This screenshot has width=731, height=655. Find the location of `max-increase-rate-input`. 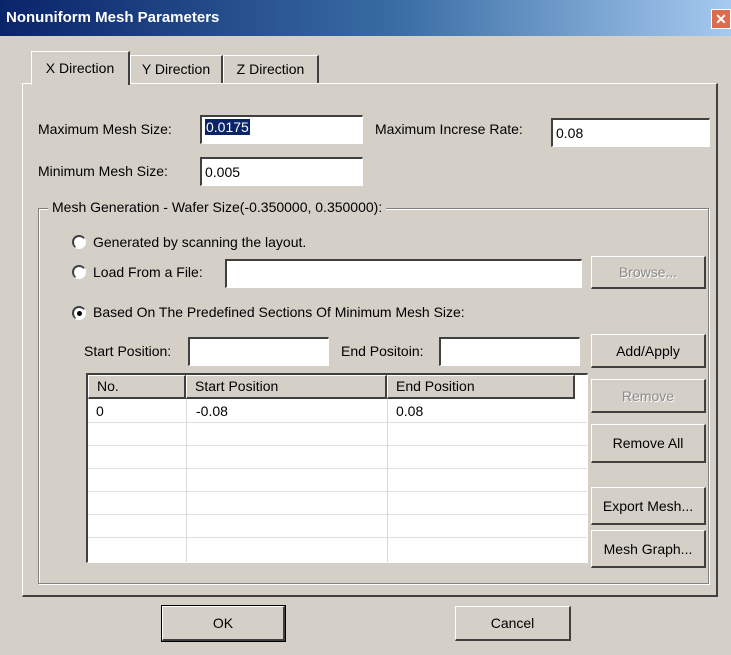

max-increase-rate-input is located at coordinates (630, 132).